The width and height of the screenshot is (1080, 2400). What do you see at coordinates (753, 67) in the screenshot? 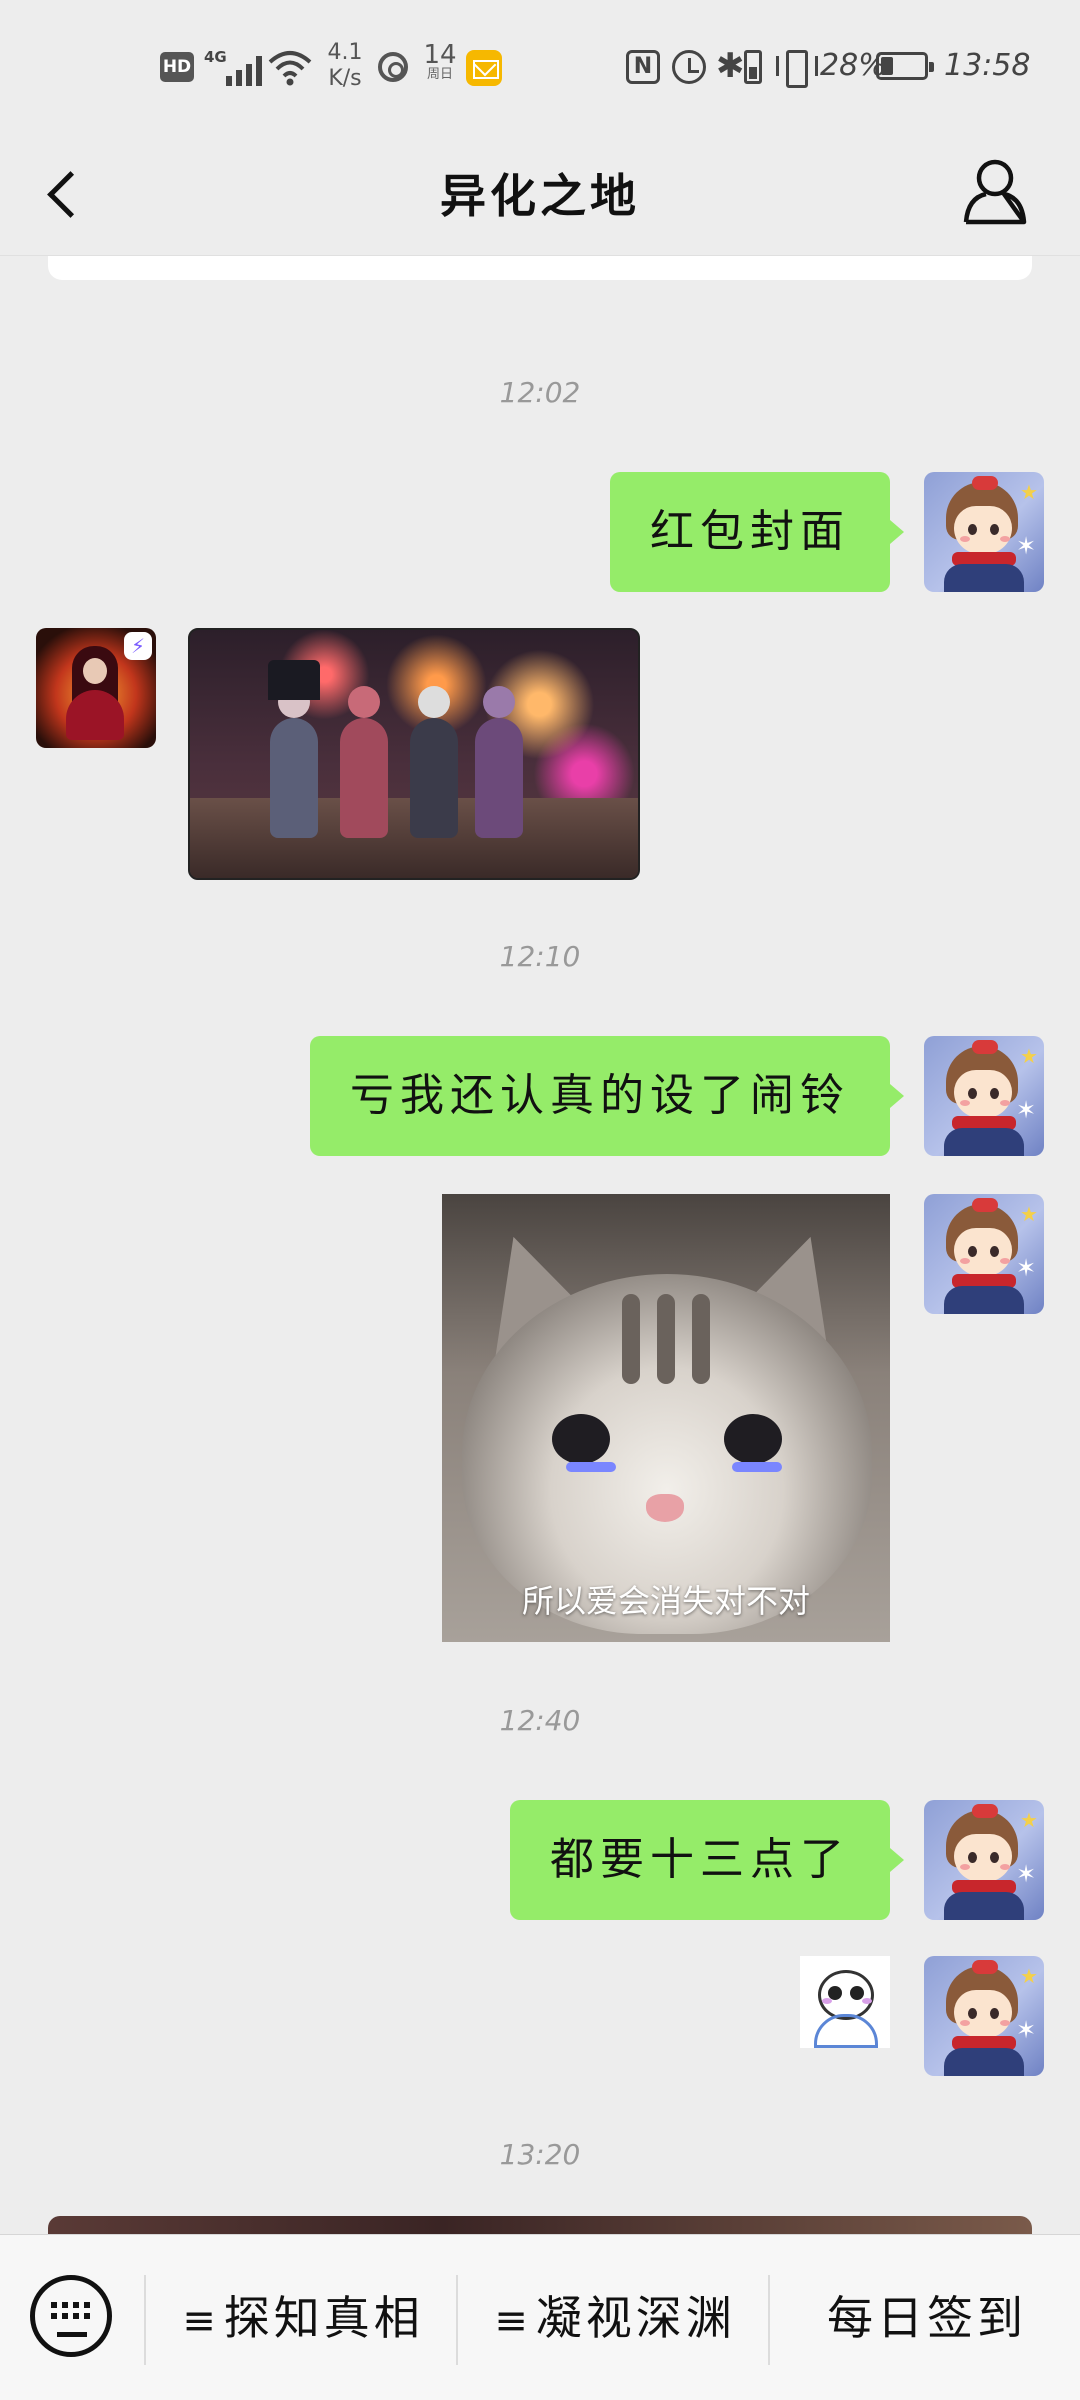
I see `device-battery-icon` at bounding box center [753, 67].